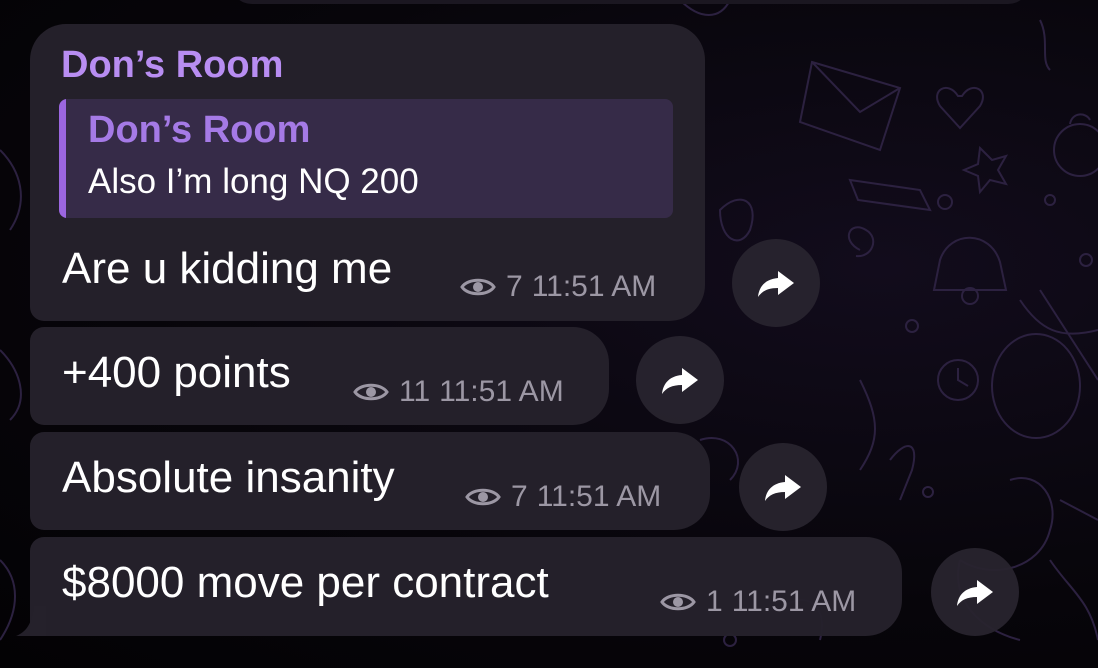 Image resolution: width=1098 pixels, height=668 pixels. Describe the element at coordinates (176, 372) in the screenshot. I see `message-text: +400 points` at that location.